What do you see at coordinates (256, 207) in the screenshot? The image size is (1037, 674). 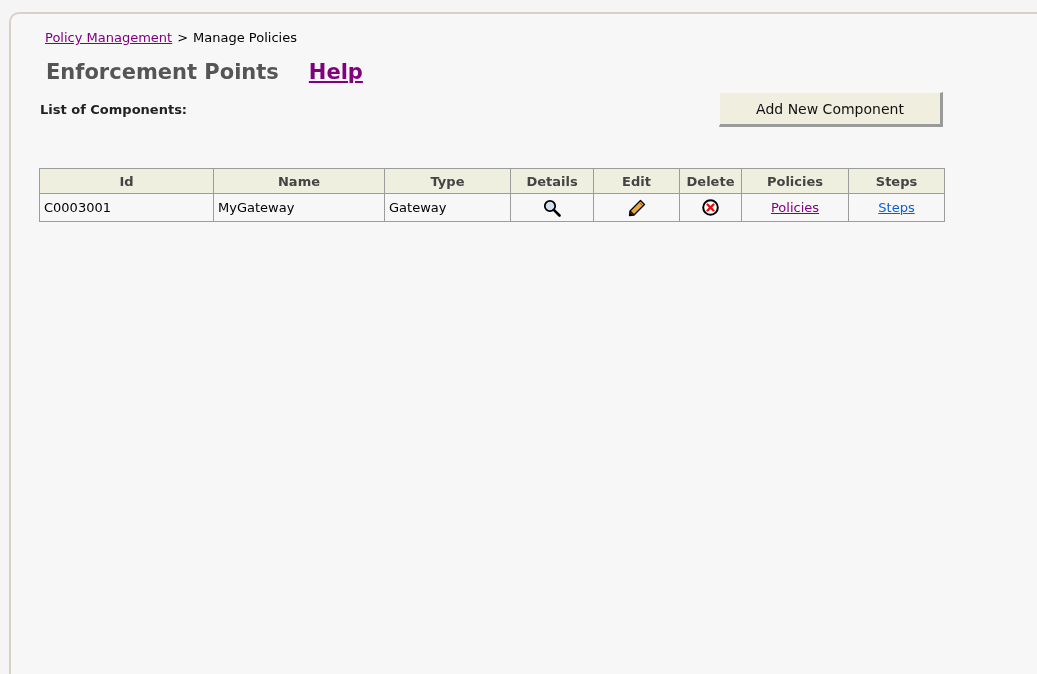 I see `table-cell: MyGateway` at bounding box center [256, 207].